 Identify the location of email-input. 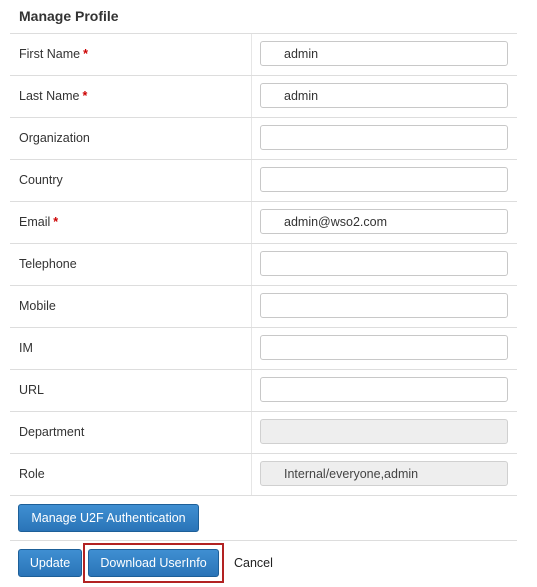
(384, 221).